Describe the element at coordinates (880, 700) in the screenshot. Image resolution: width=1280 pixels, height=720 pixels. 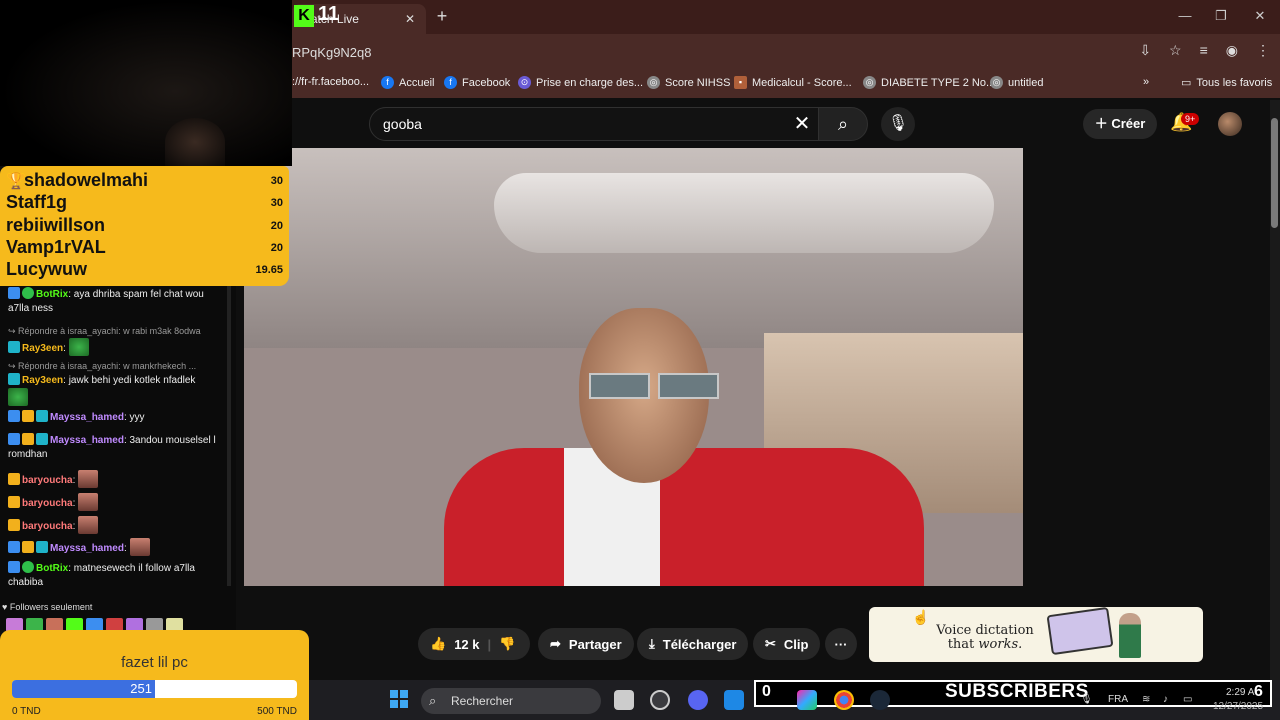
I see `steam-icon` at that location.